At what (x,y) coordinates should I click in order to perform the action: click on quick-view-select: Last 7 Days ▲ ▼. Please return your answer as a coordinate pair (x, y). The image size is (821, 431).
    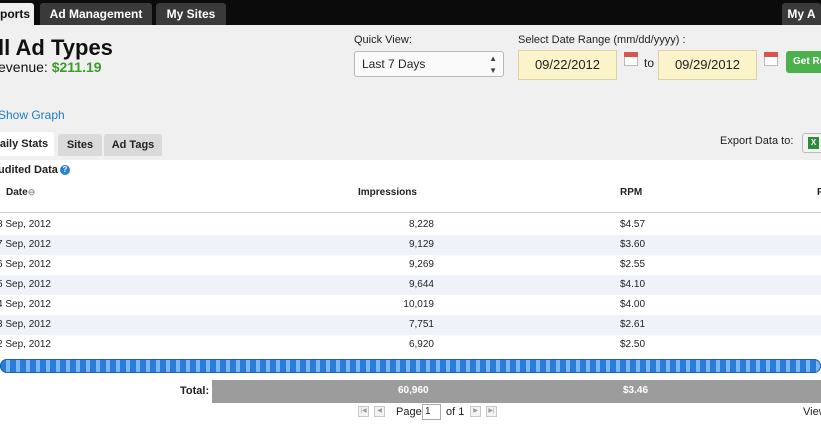
    Looking at the image, I should click on (429, 64).